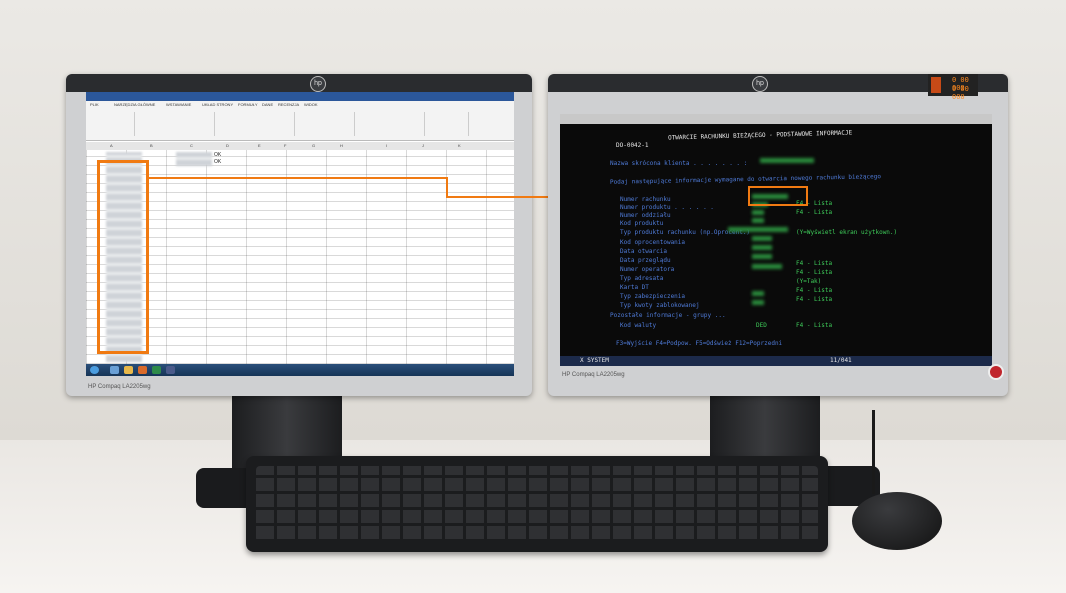  Describe the element at coordinates (653, 296) in the screenshot. I see `field-collateral-type: Typ zabezpieczenia` at that location.